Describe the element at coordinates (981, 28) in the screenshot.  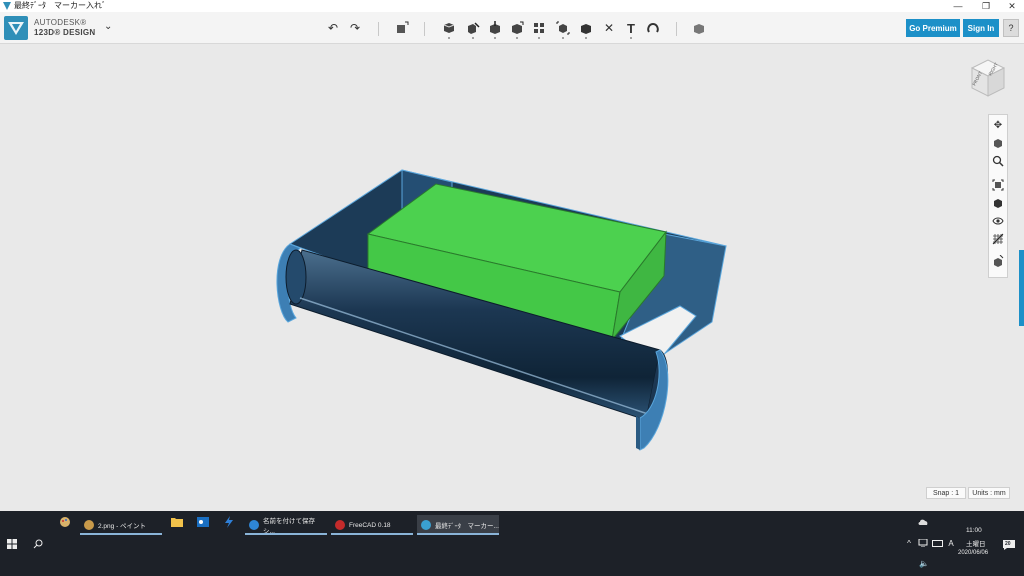
I see `sign-in-button: Sign In` at that location.